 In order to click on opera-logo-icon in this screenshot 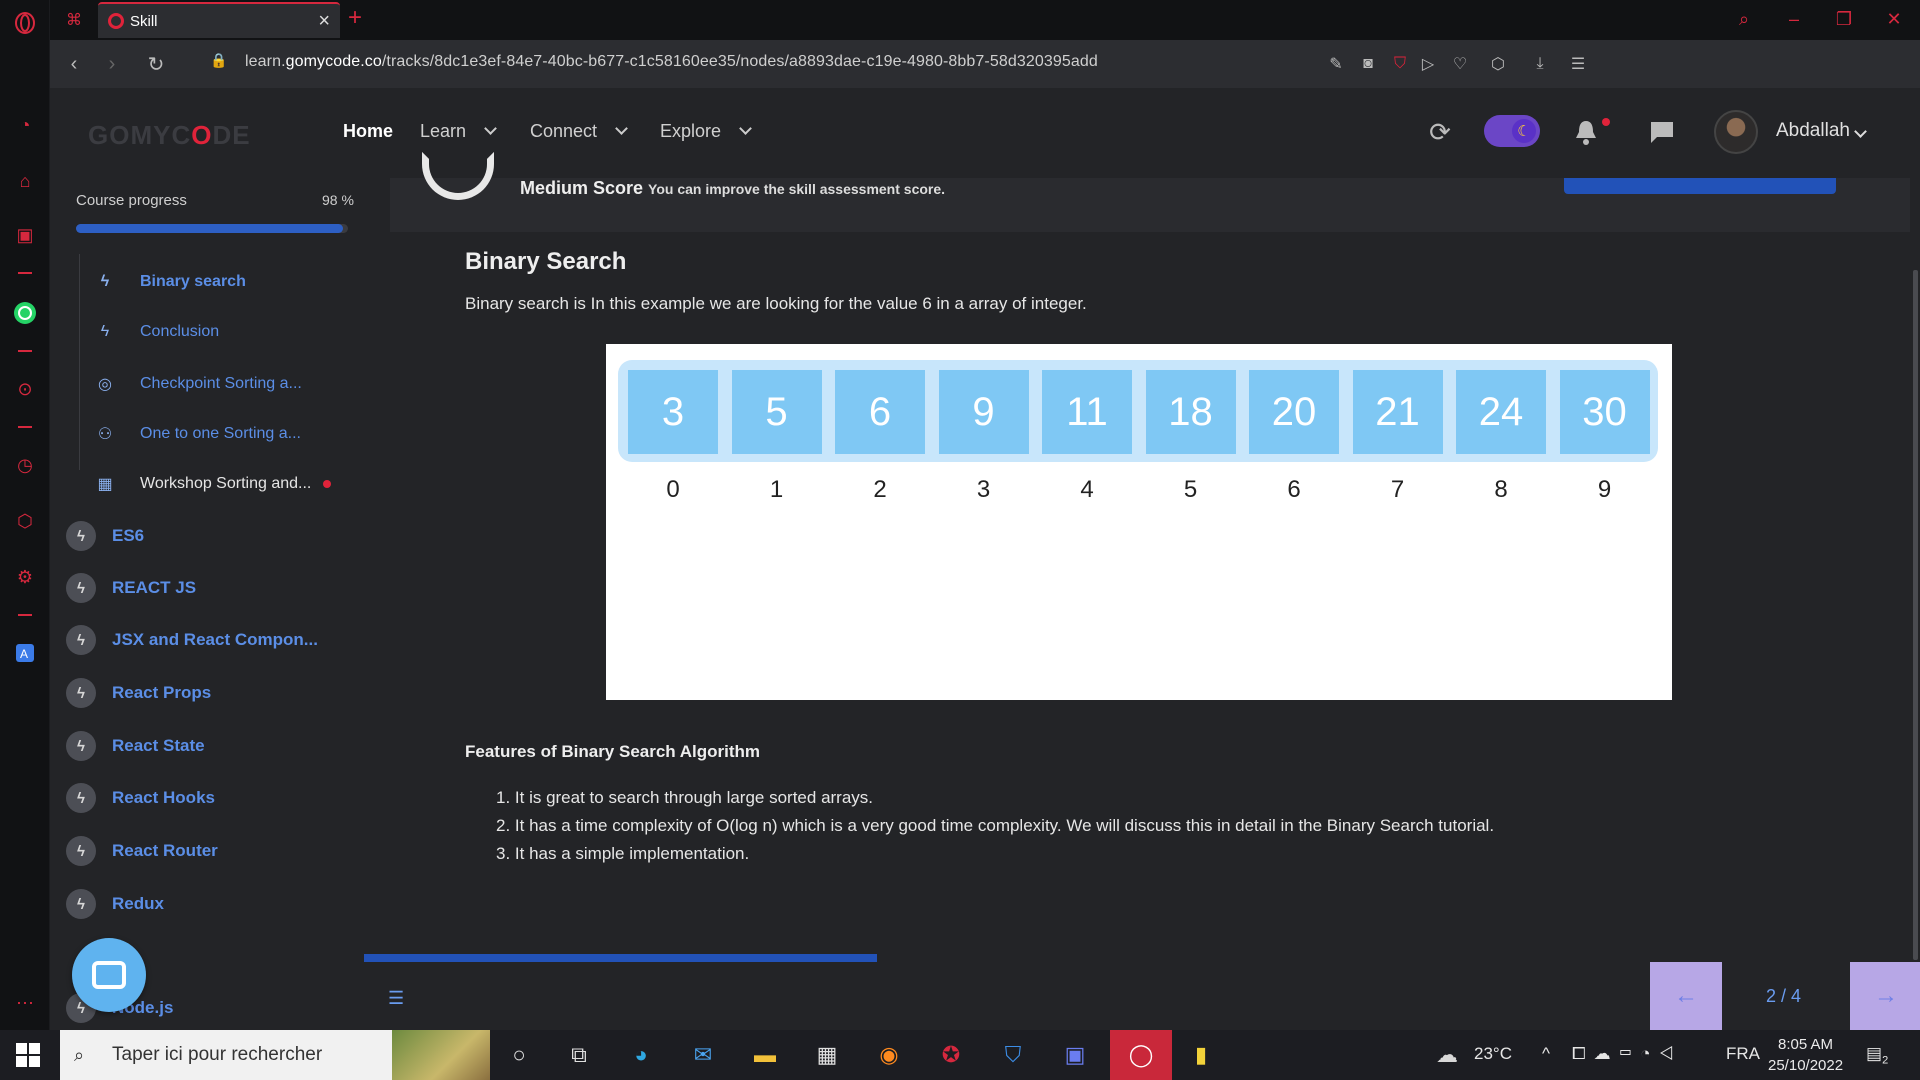, I will do `click(25, 23)`.